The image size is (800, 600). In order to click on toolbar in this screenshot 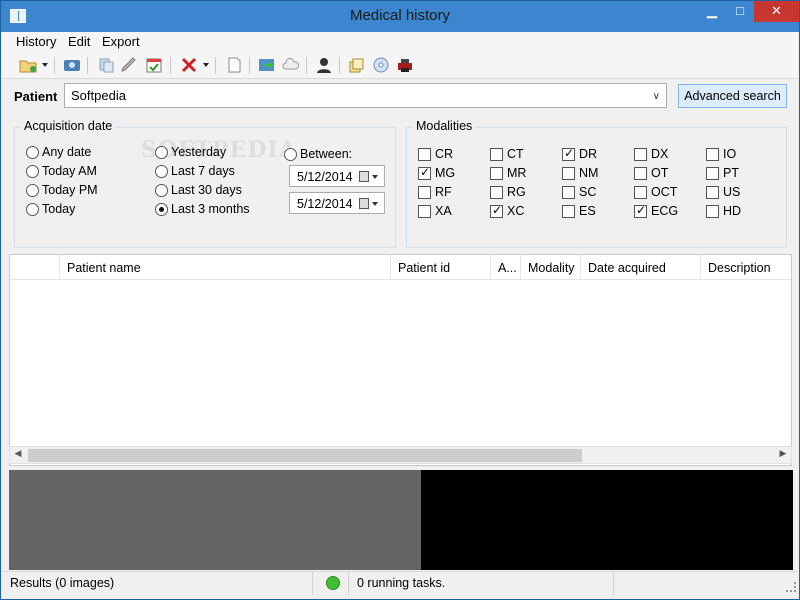, I will do `click(400, 65)`.